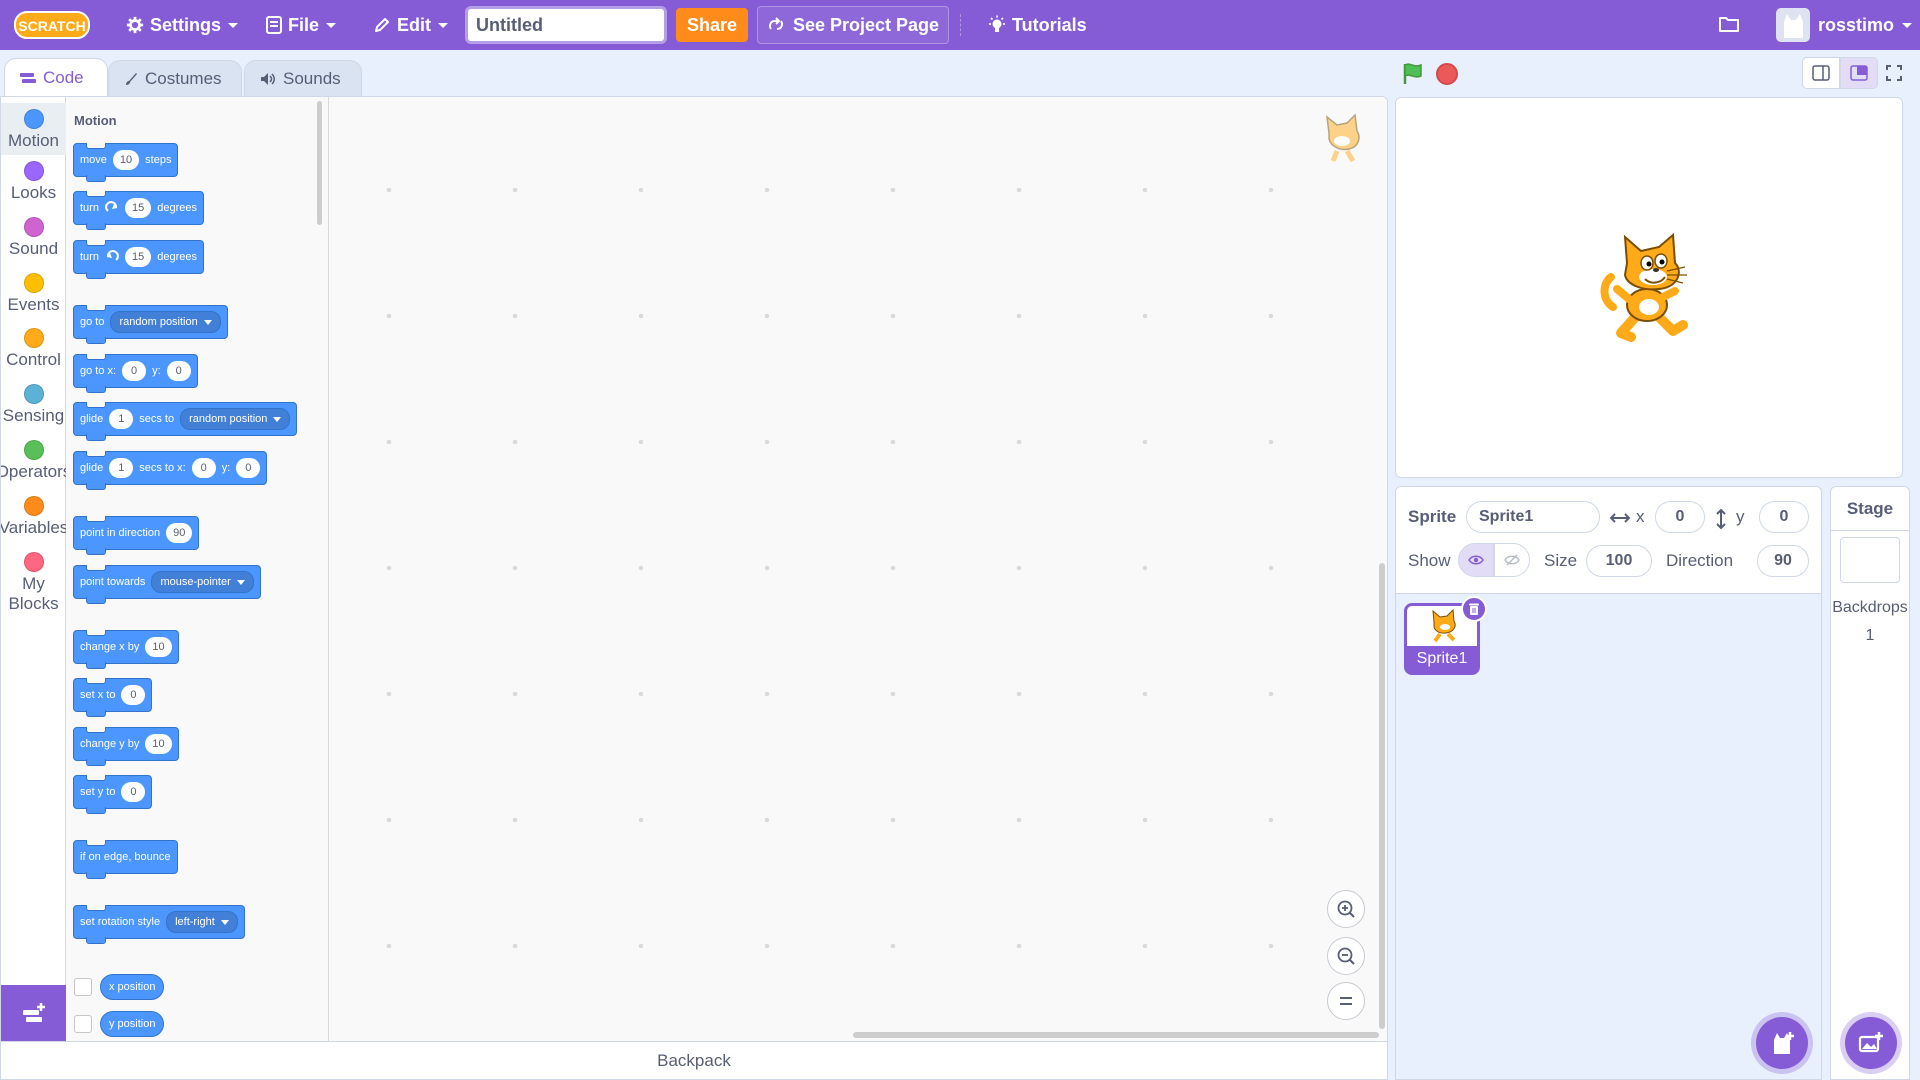 This screenshot has width=1920, height=1080. What do you see at coordinates (126, 649) in the screenshot?
I see `change-x-block: change x by 10` at bounding box center [126, 649].